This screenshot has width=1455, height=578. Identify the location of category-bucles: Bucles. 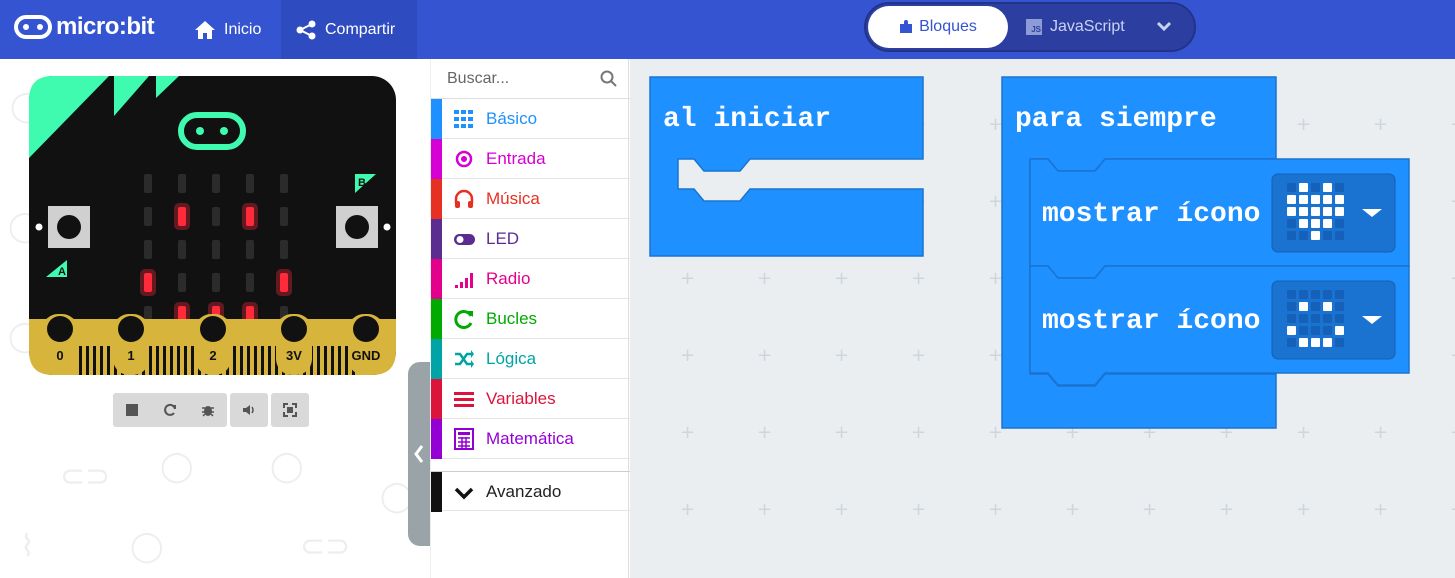
(530, 319).